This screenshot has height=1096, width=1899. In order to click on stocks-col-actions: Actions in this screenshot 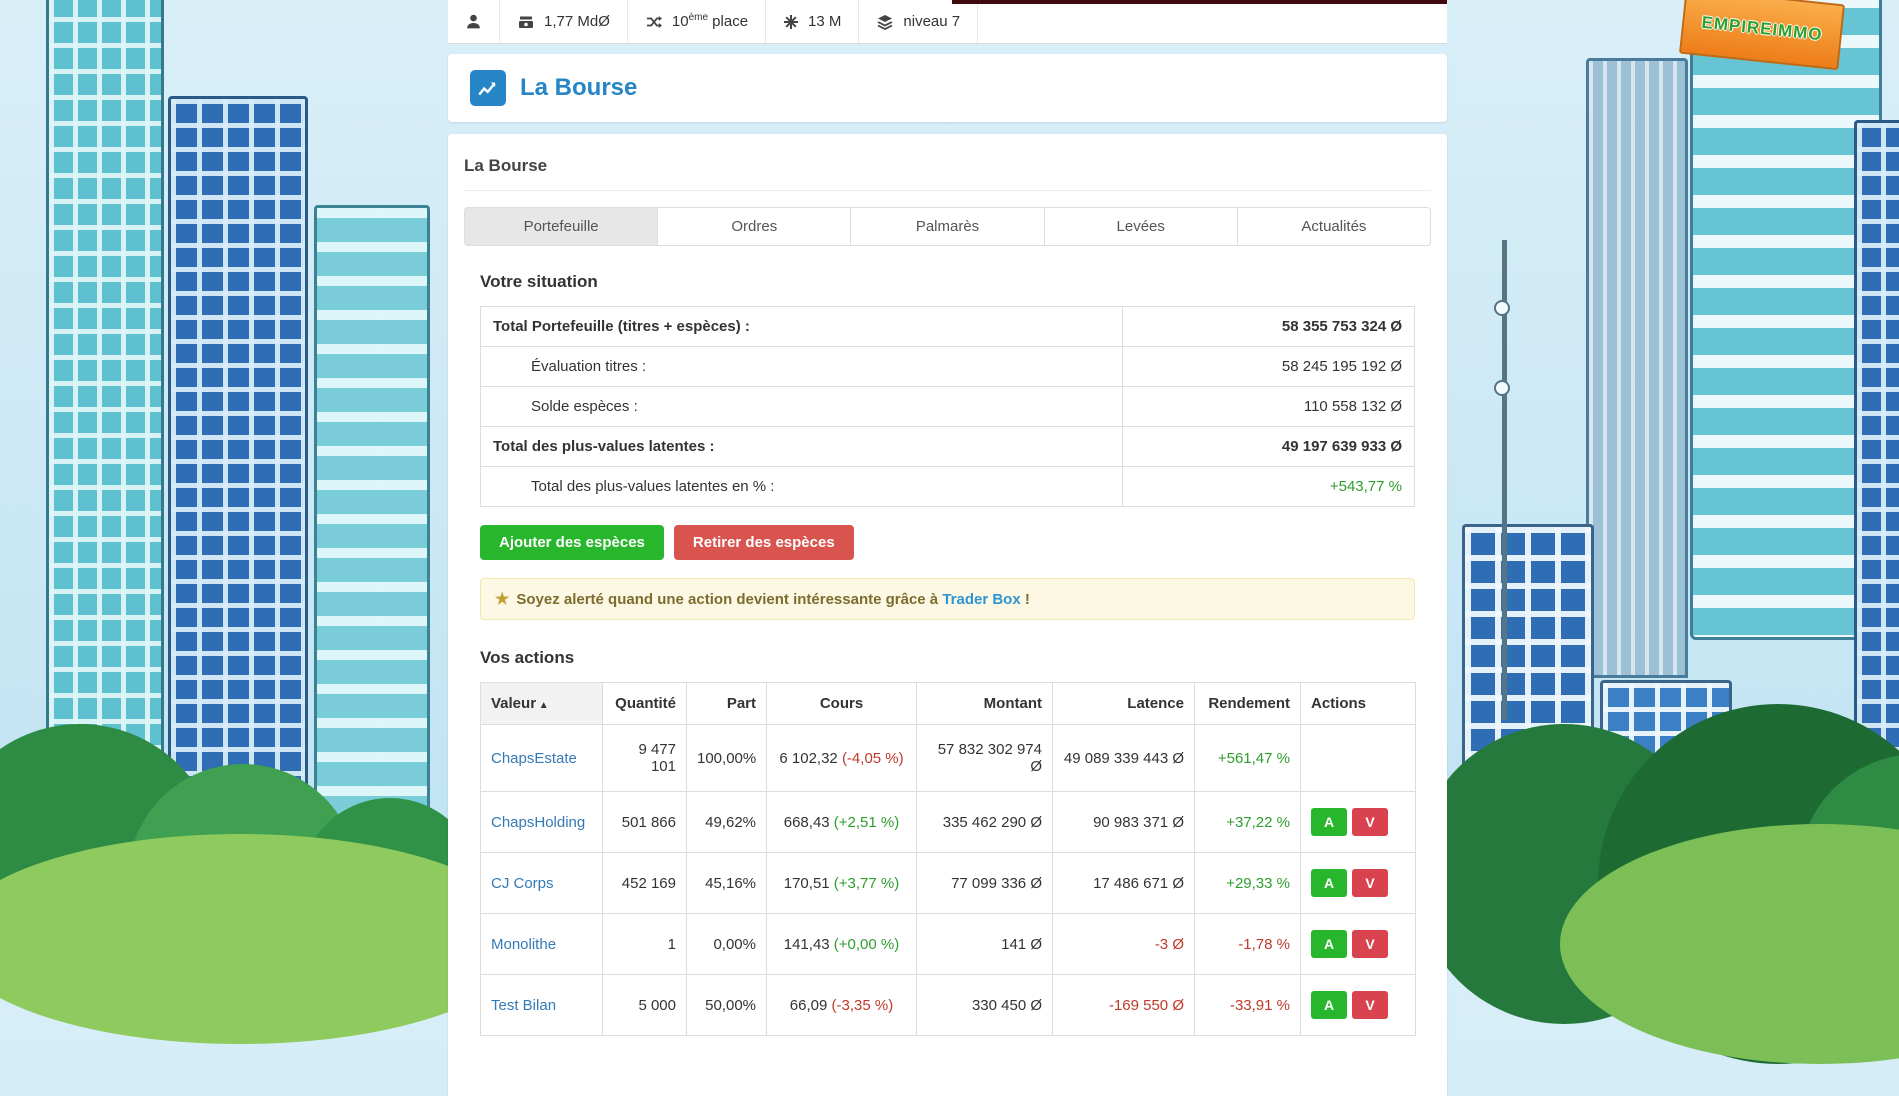, I will do `click(1358, 703)`.